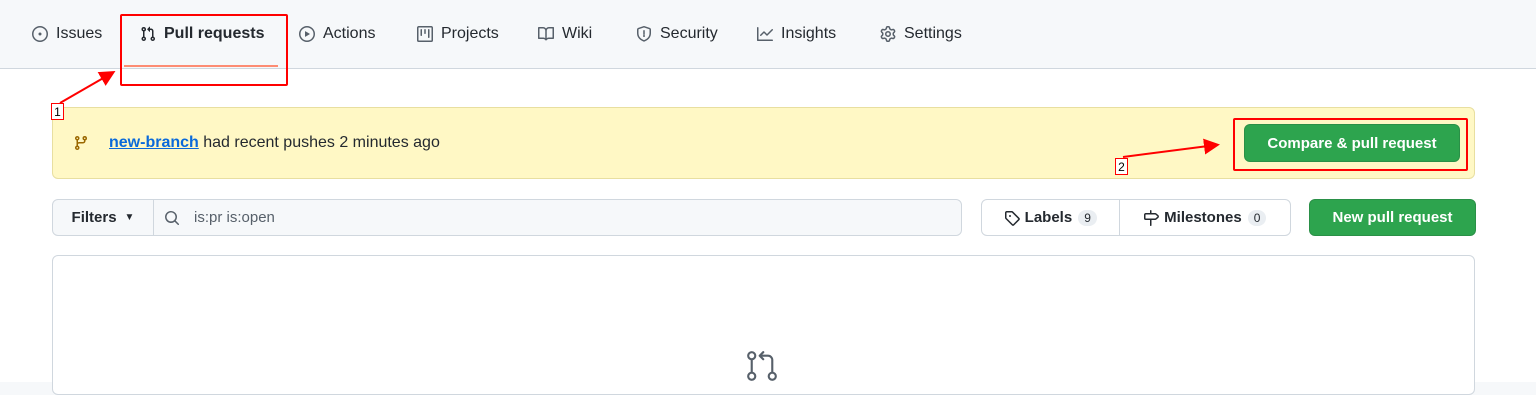  What do you see at coordinates (809, 33) in the screenshot?
I see `tab-insights-label: Insights` at bounding box center [809, 33].